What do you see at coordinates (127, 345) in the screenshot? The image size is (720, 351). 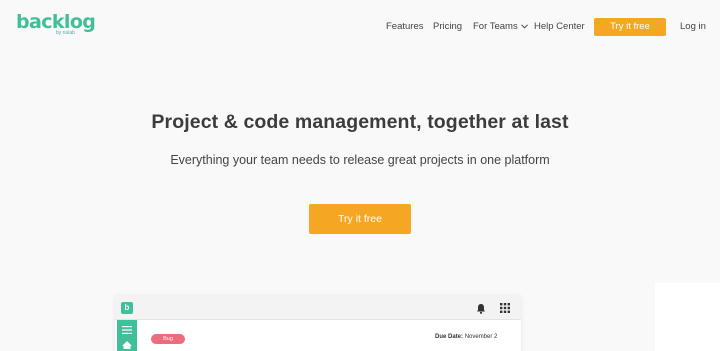 I see `home-icon` at bounding box center [127, 345].